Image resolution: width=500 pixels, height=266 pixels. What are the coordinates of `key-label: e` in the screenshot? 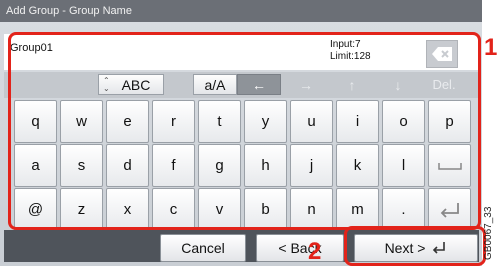 It's located at (127, 121).